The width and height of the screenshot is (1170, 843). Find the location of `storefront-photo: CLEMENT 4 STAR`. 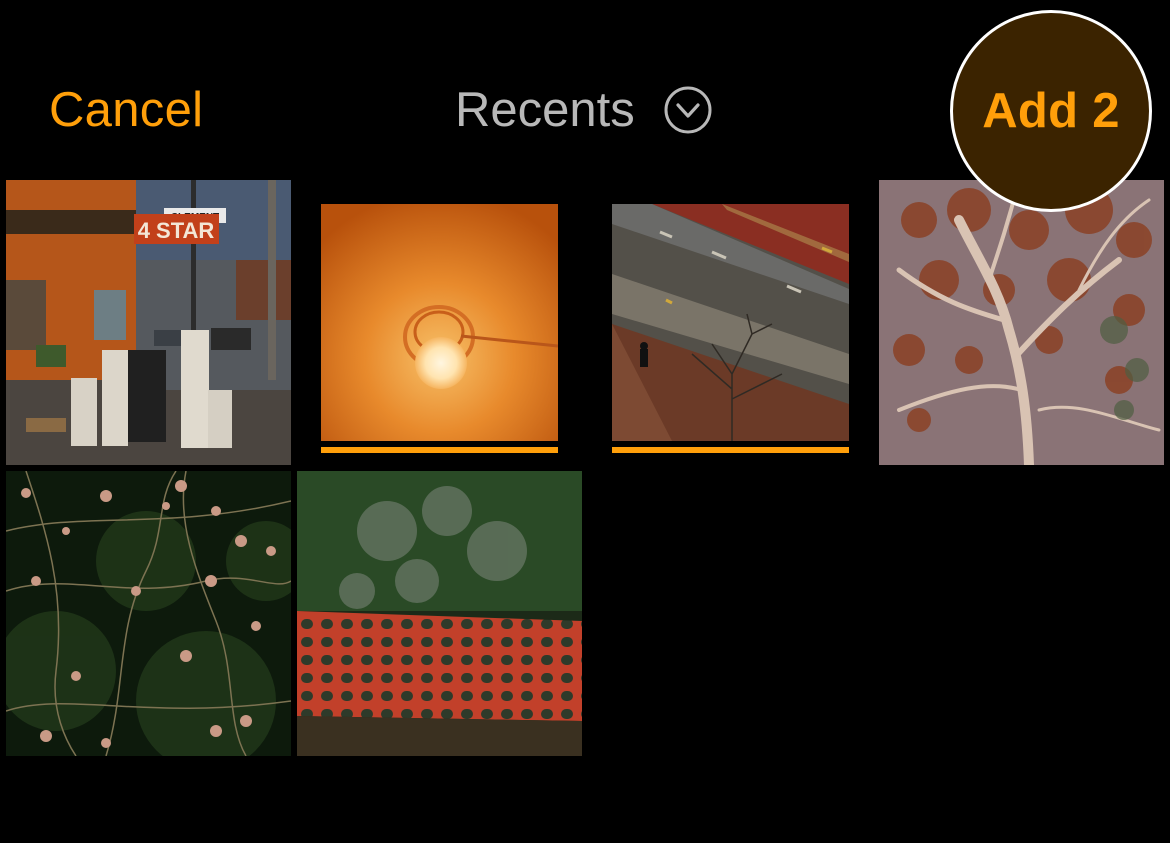

storefront-photo: CLEMENT 4 STAR is located at coordinates (148, 322).